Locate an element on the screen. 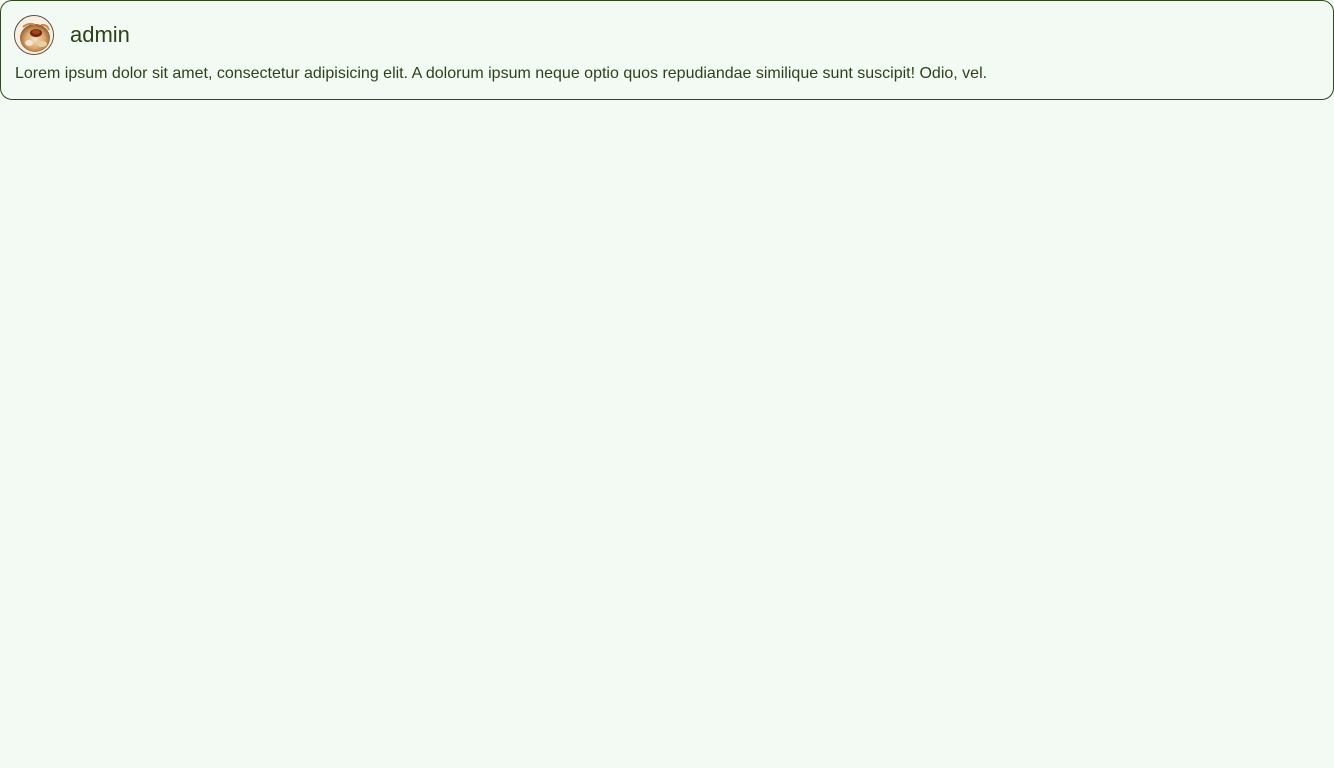  avatar-image-icon is located at coordinates (34, 34).